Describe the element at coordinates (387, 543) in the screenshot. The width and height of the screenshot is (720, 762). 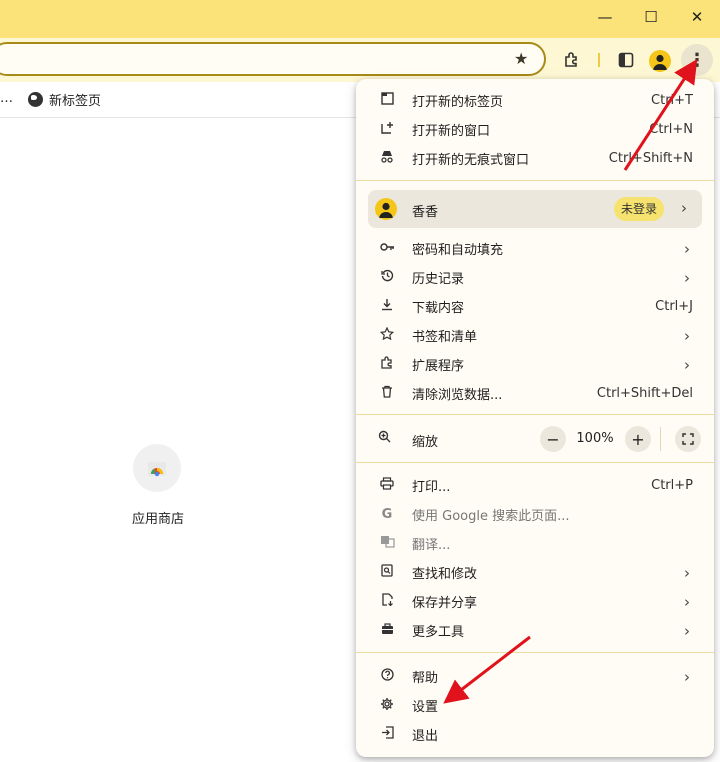
I see `translate-icon` at that location.